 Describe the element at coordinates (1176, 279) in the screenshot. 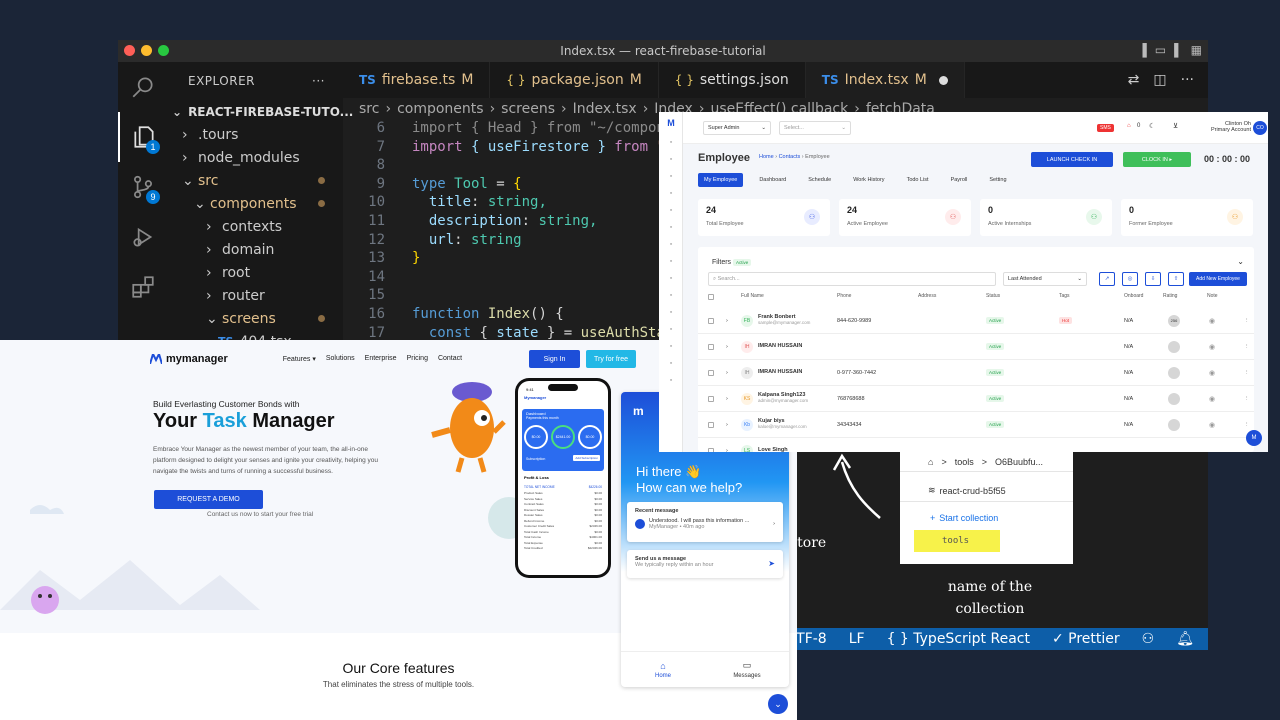

I see `upload-icon: ⇧` at that location.